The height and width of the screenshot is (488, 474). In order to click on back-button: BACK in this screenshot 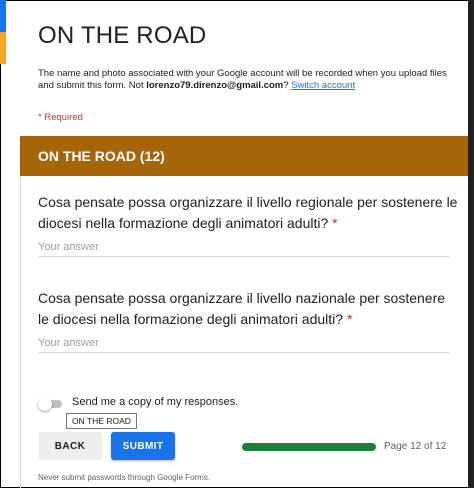, I will do `click(70, 446)`.